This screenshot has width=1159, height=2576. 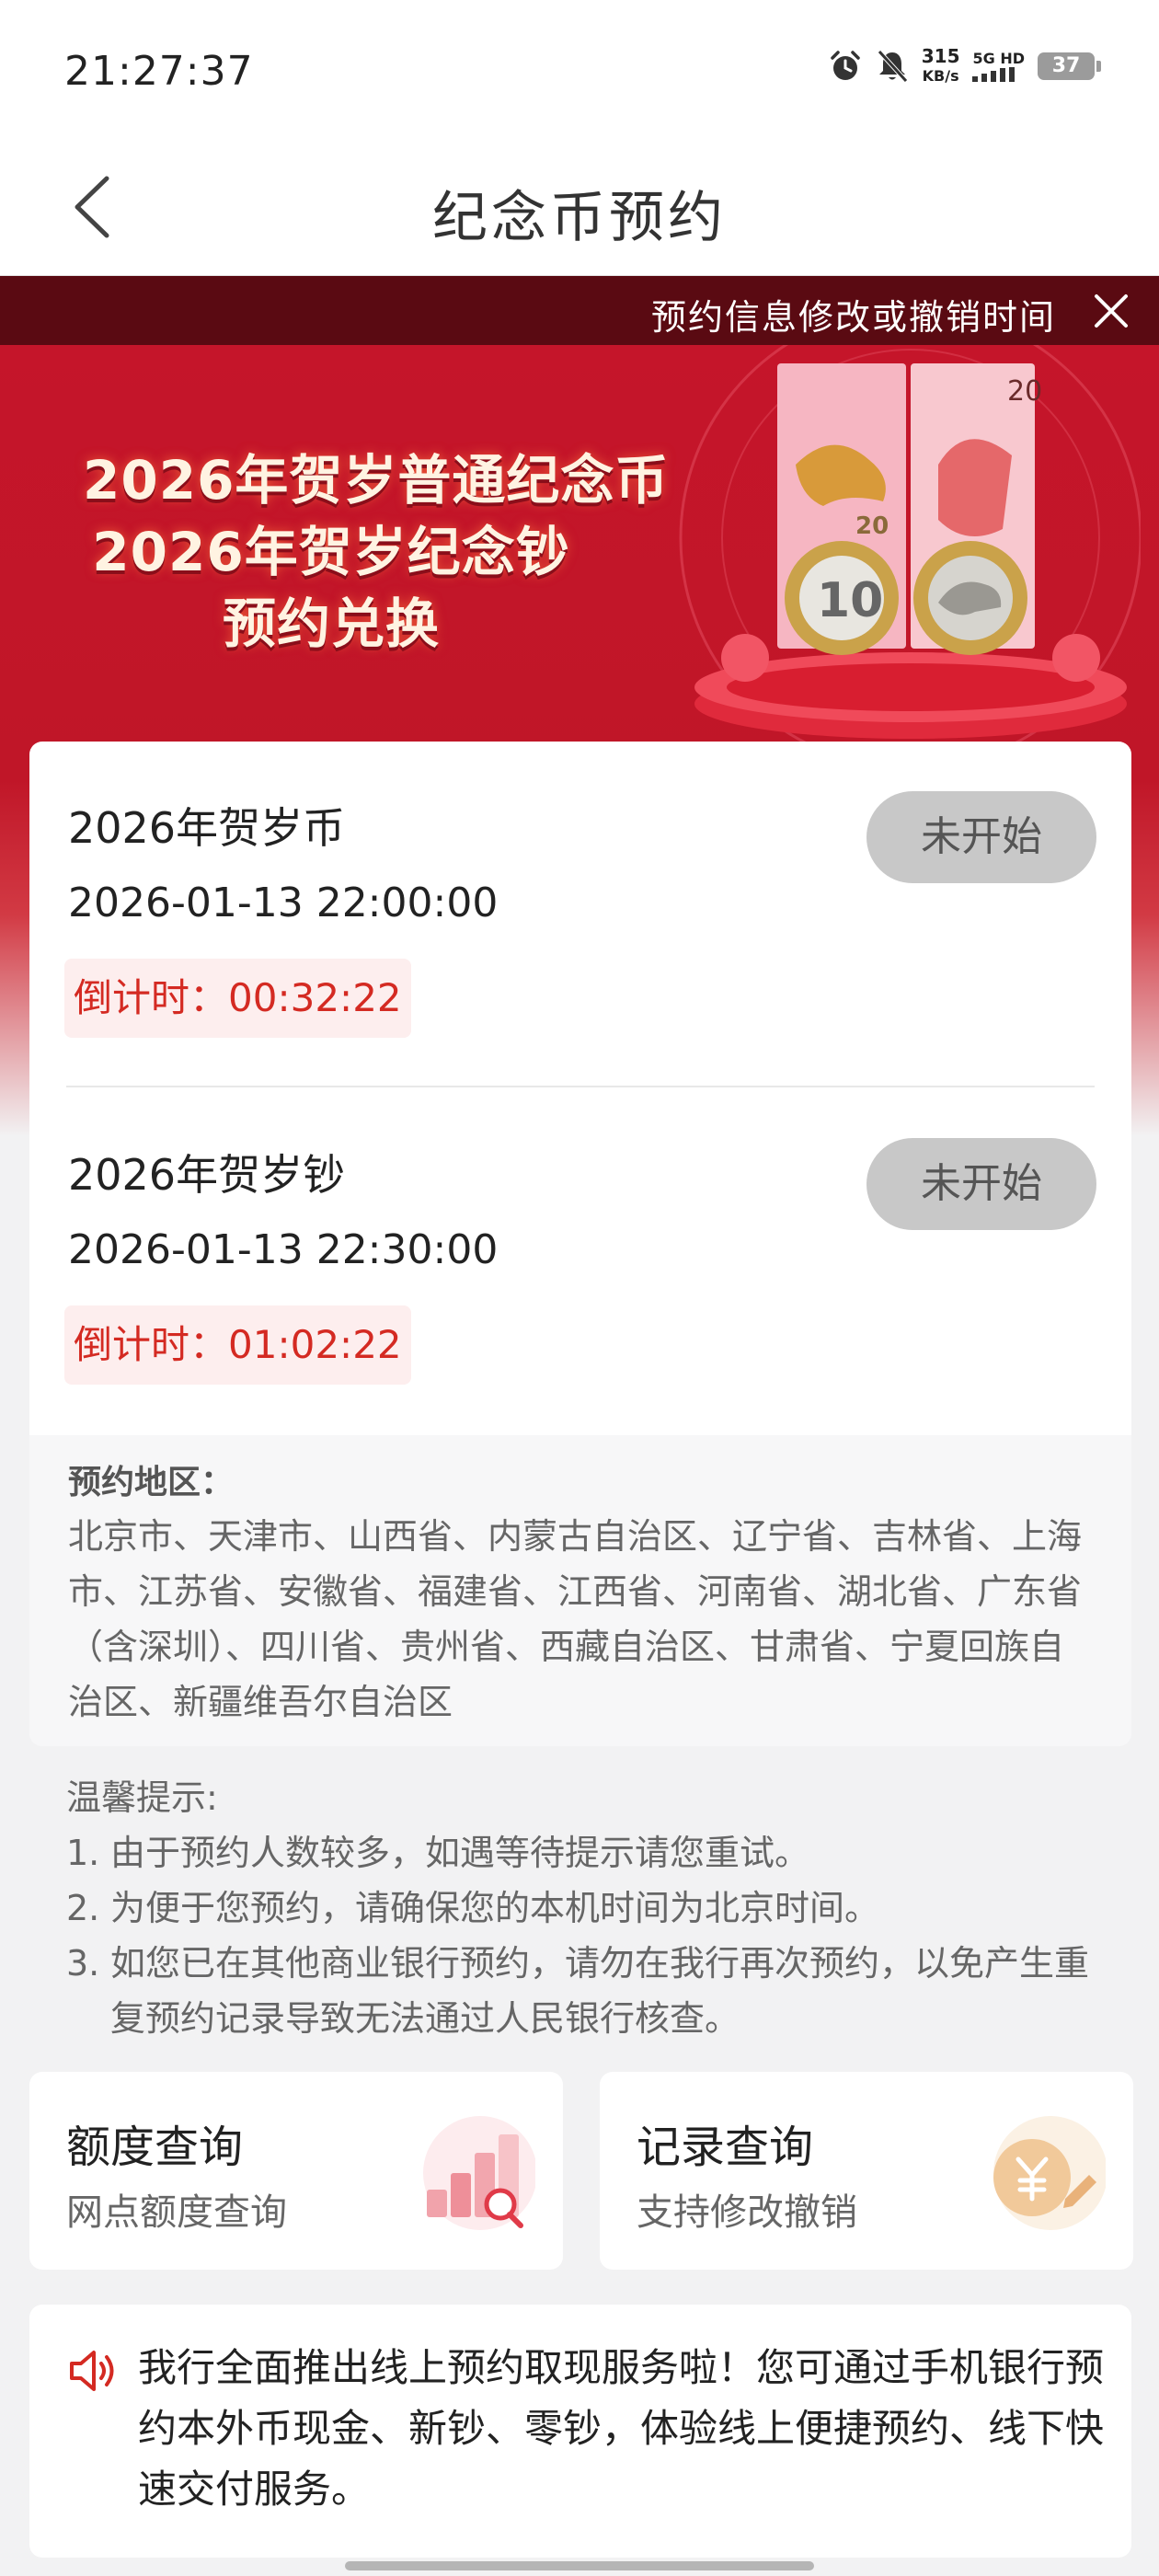 What do you see at coordinates (940, 65) in the screenshot?
I see `network-speed: 315 KB/s` at bounding box center [940, 65].